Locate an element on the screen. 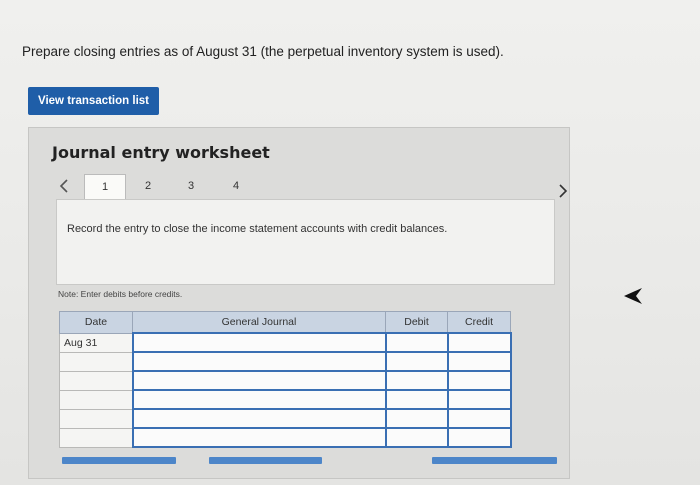 The image size is (700, 485). general-journal-header: General Journal is located at coordinates (259, 322).